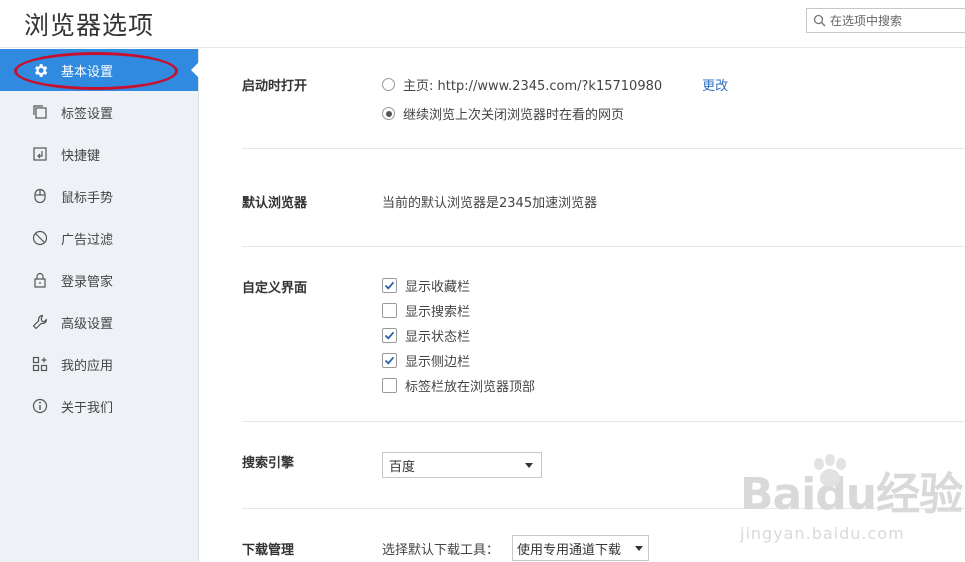 The height and width of the screenshot is (562, 965). What do you see at coordinates (40, 238) in the screenshot?
I see `block-icon` at bounding box center [40, 238].